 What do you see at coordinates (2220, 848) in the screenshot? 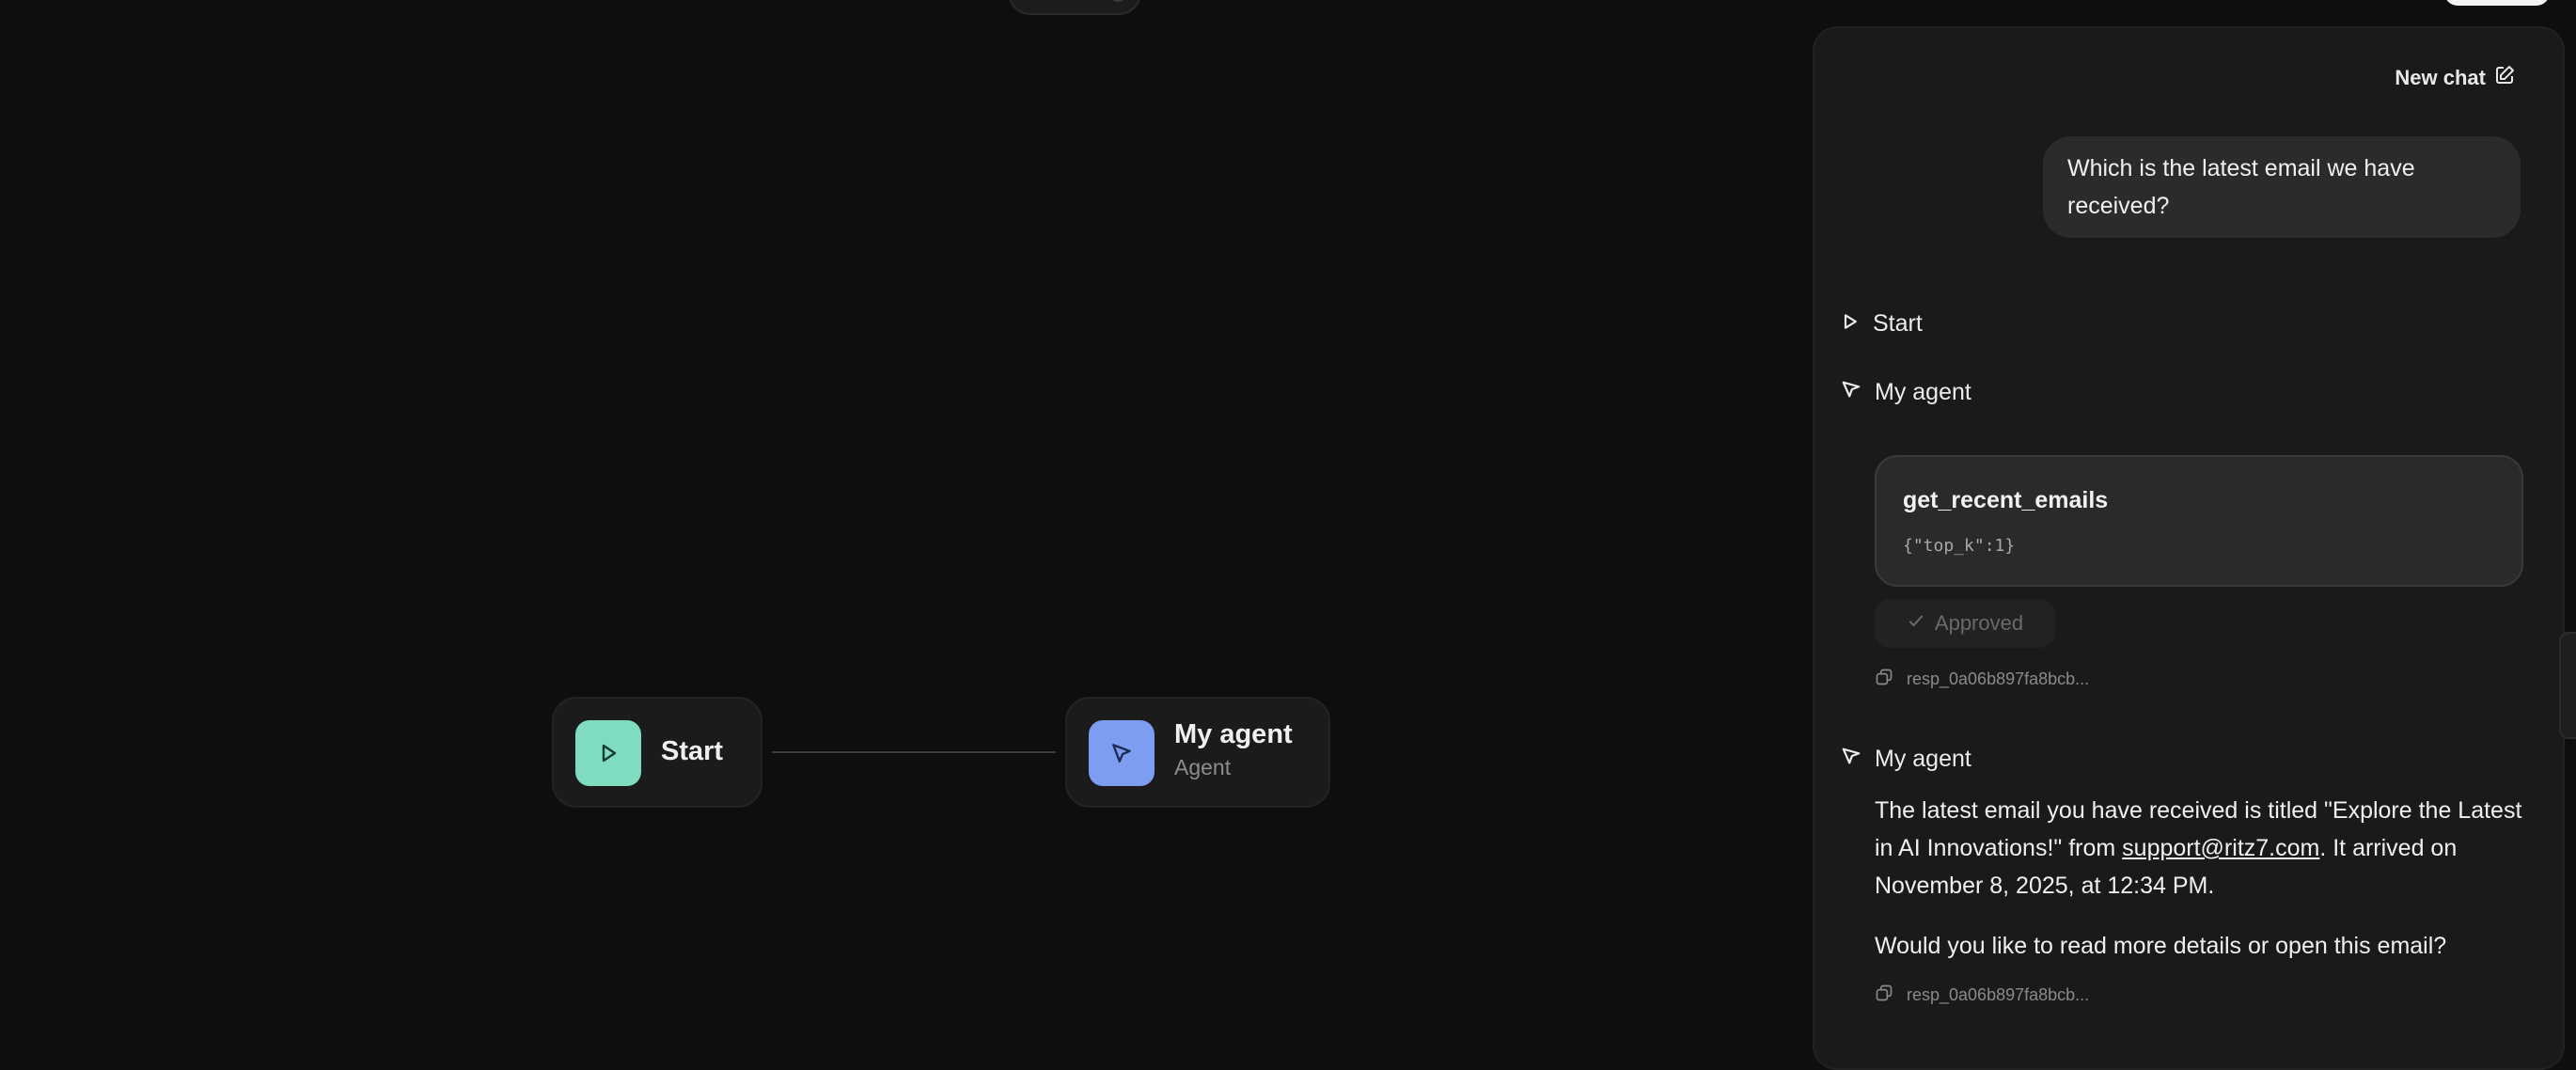
I see `email-link: support@ritz7.com` at bounding box center [2220, 848].